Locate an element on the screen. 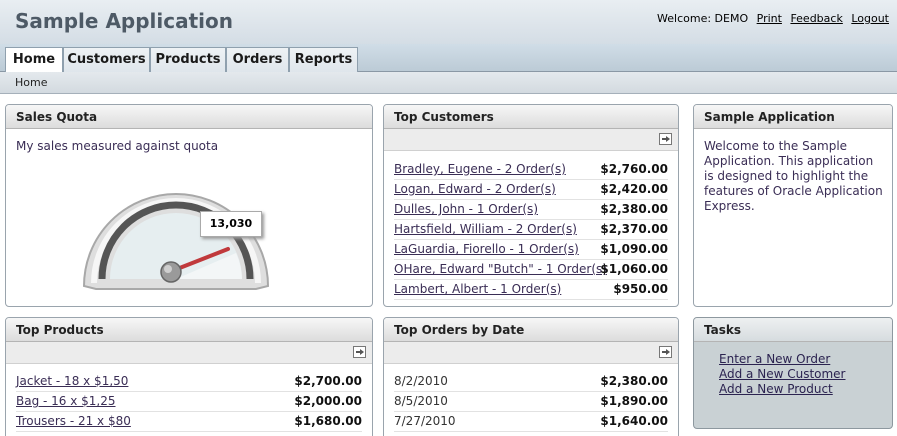 The height and width of the screenshot is (436, 897). region-title: Top Products is located at coordinates (189, 330).